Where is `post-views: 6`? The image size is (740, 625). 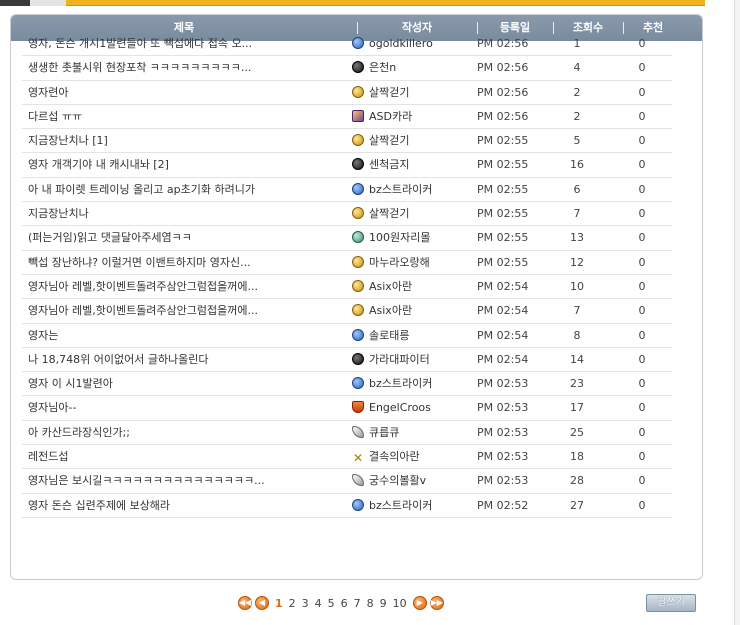
post-views: 6 is located at coordinates (577, 189).